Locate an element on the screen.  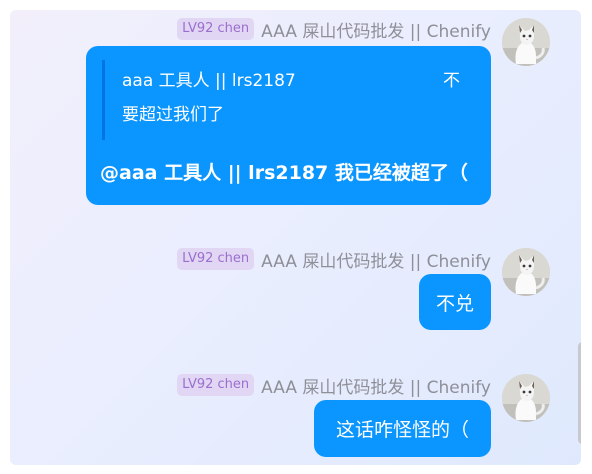
message-text: @aaa 工具人 || lrs2187 我已经被超了（ is located at coordinates (284, 173).